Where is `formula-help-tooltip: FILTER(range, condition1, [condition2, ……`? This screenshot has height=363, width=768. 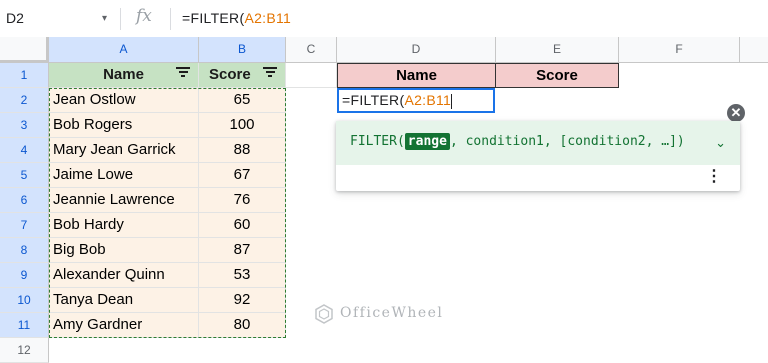
formula-help-tooltip: FILTER(range, condition1, [condition2, …… is located at coordinates (538, 156).